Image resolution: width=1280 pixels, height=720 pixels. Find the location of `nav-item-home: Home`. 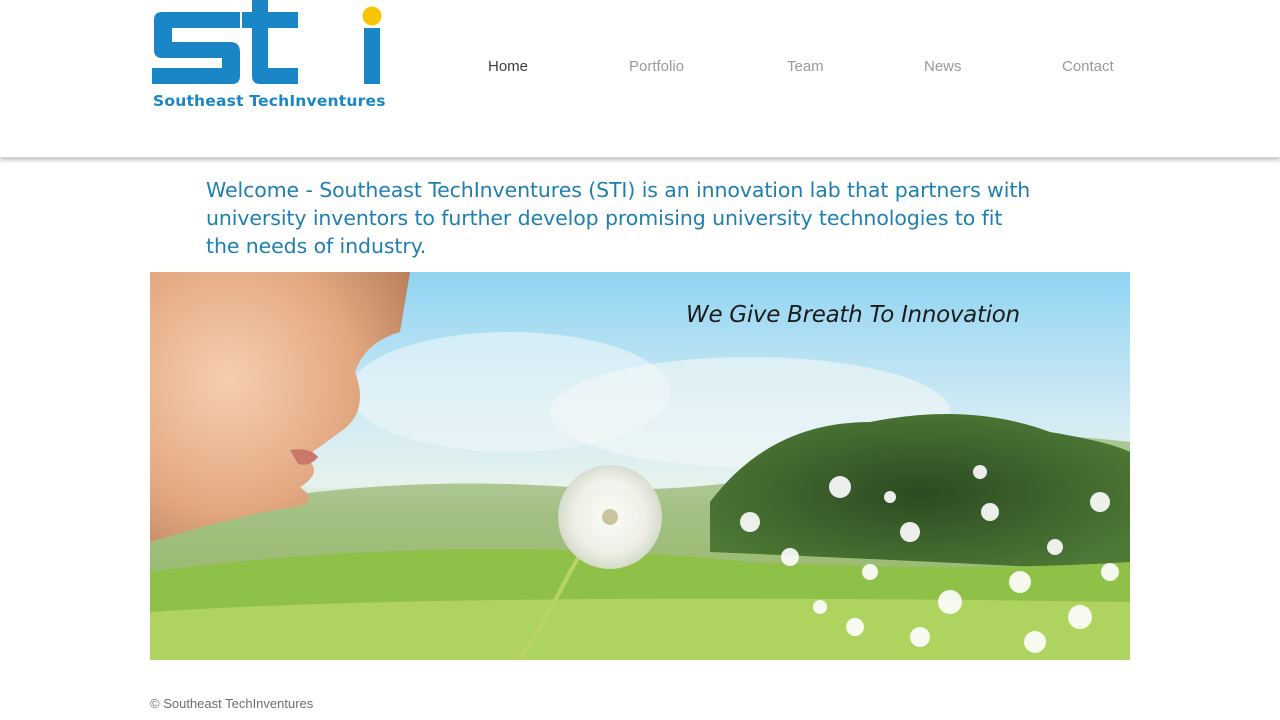

nav-item-home: Home is located at coordinates (508, 66).